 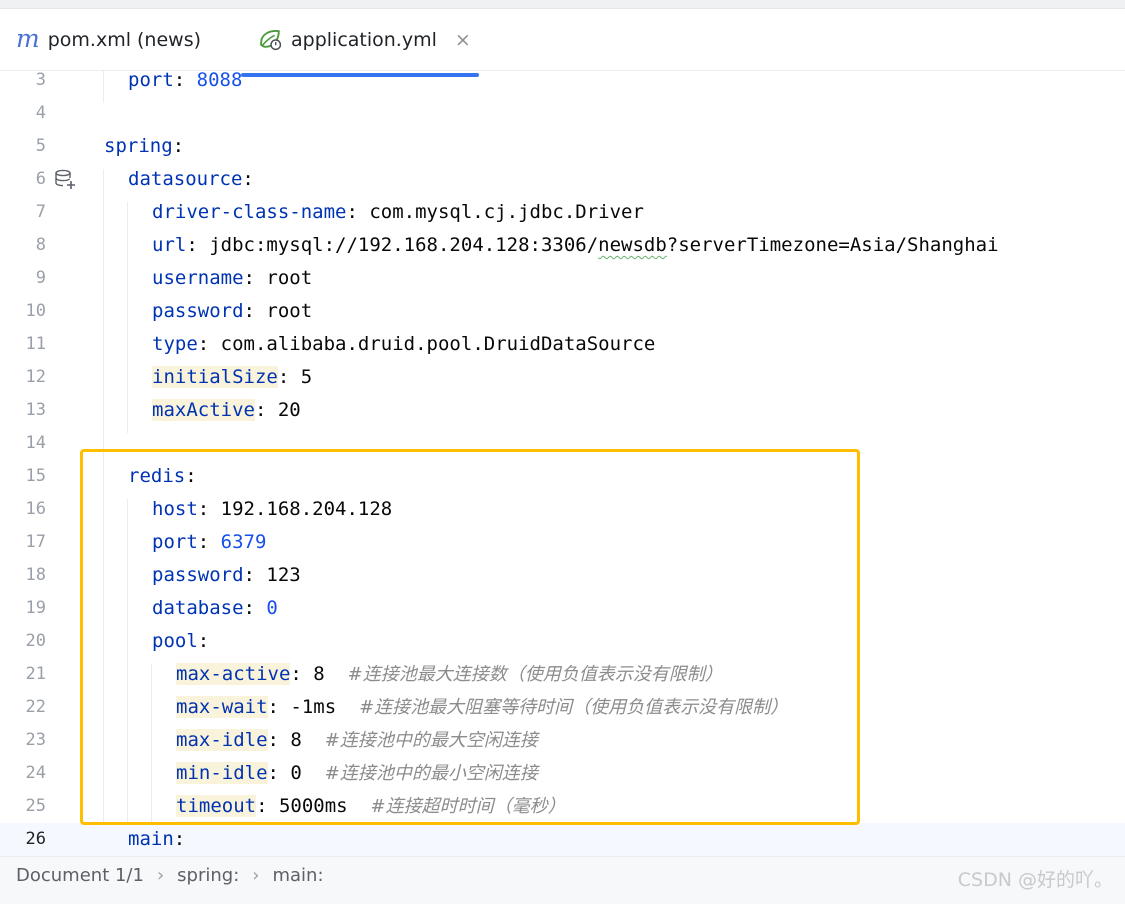 What do you see at coordinates (313, 806) in the screenshot?
I see `yaml-value: 5000ms` at bounding box center [313, 806].